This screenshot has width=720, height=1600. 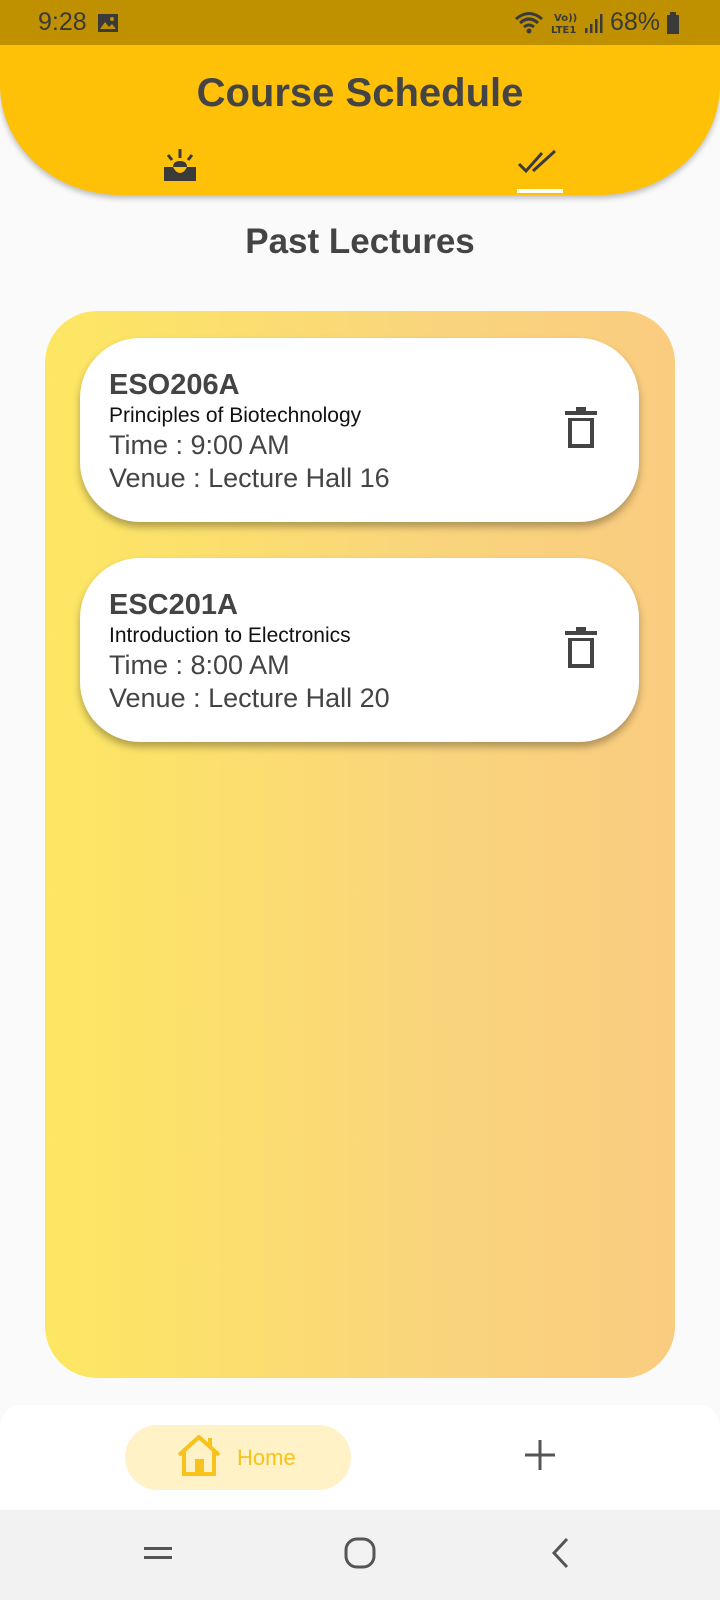 I want to click on battery-icon, so click(x=673, y=23).